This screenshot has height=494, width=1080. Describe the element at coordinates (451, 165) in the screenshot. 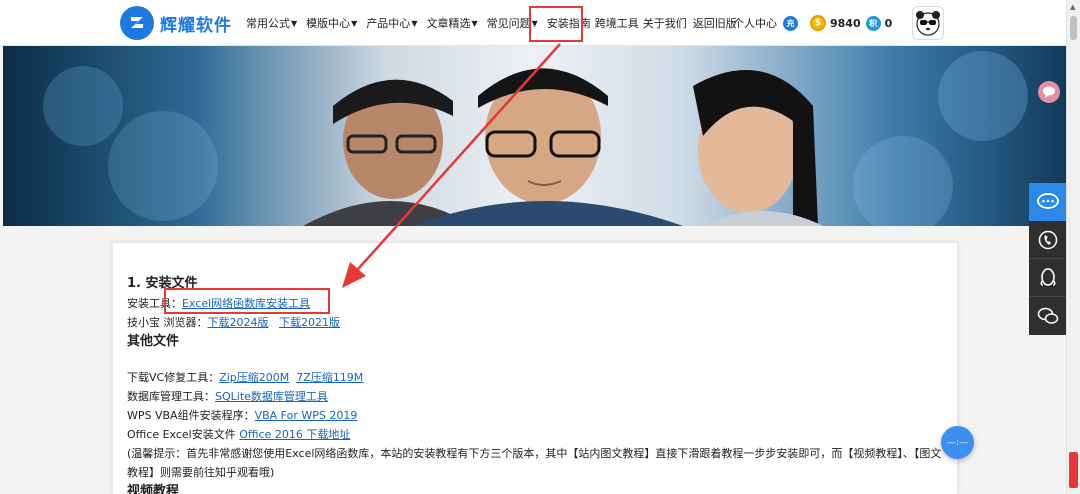

I see `annotation-arrow` at that location.